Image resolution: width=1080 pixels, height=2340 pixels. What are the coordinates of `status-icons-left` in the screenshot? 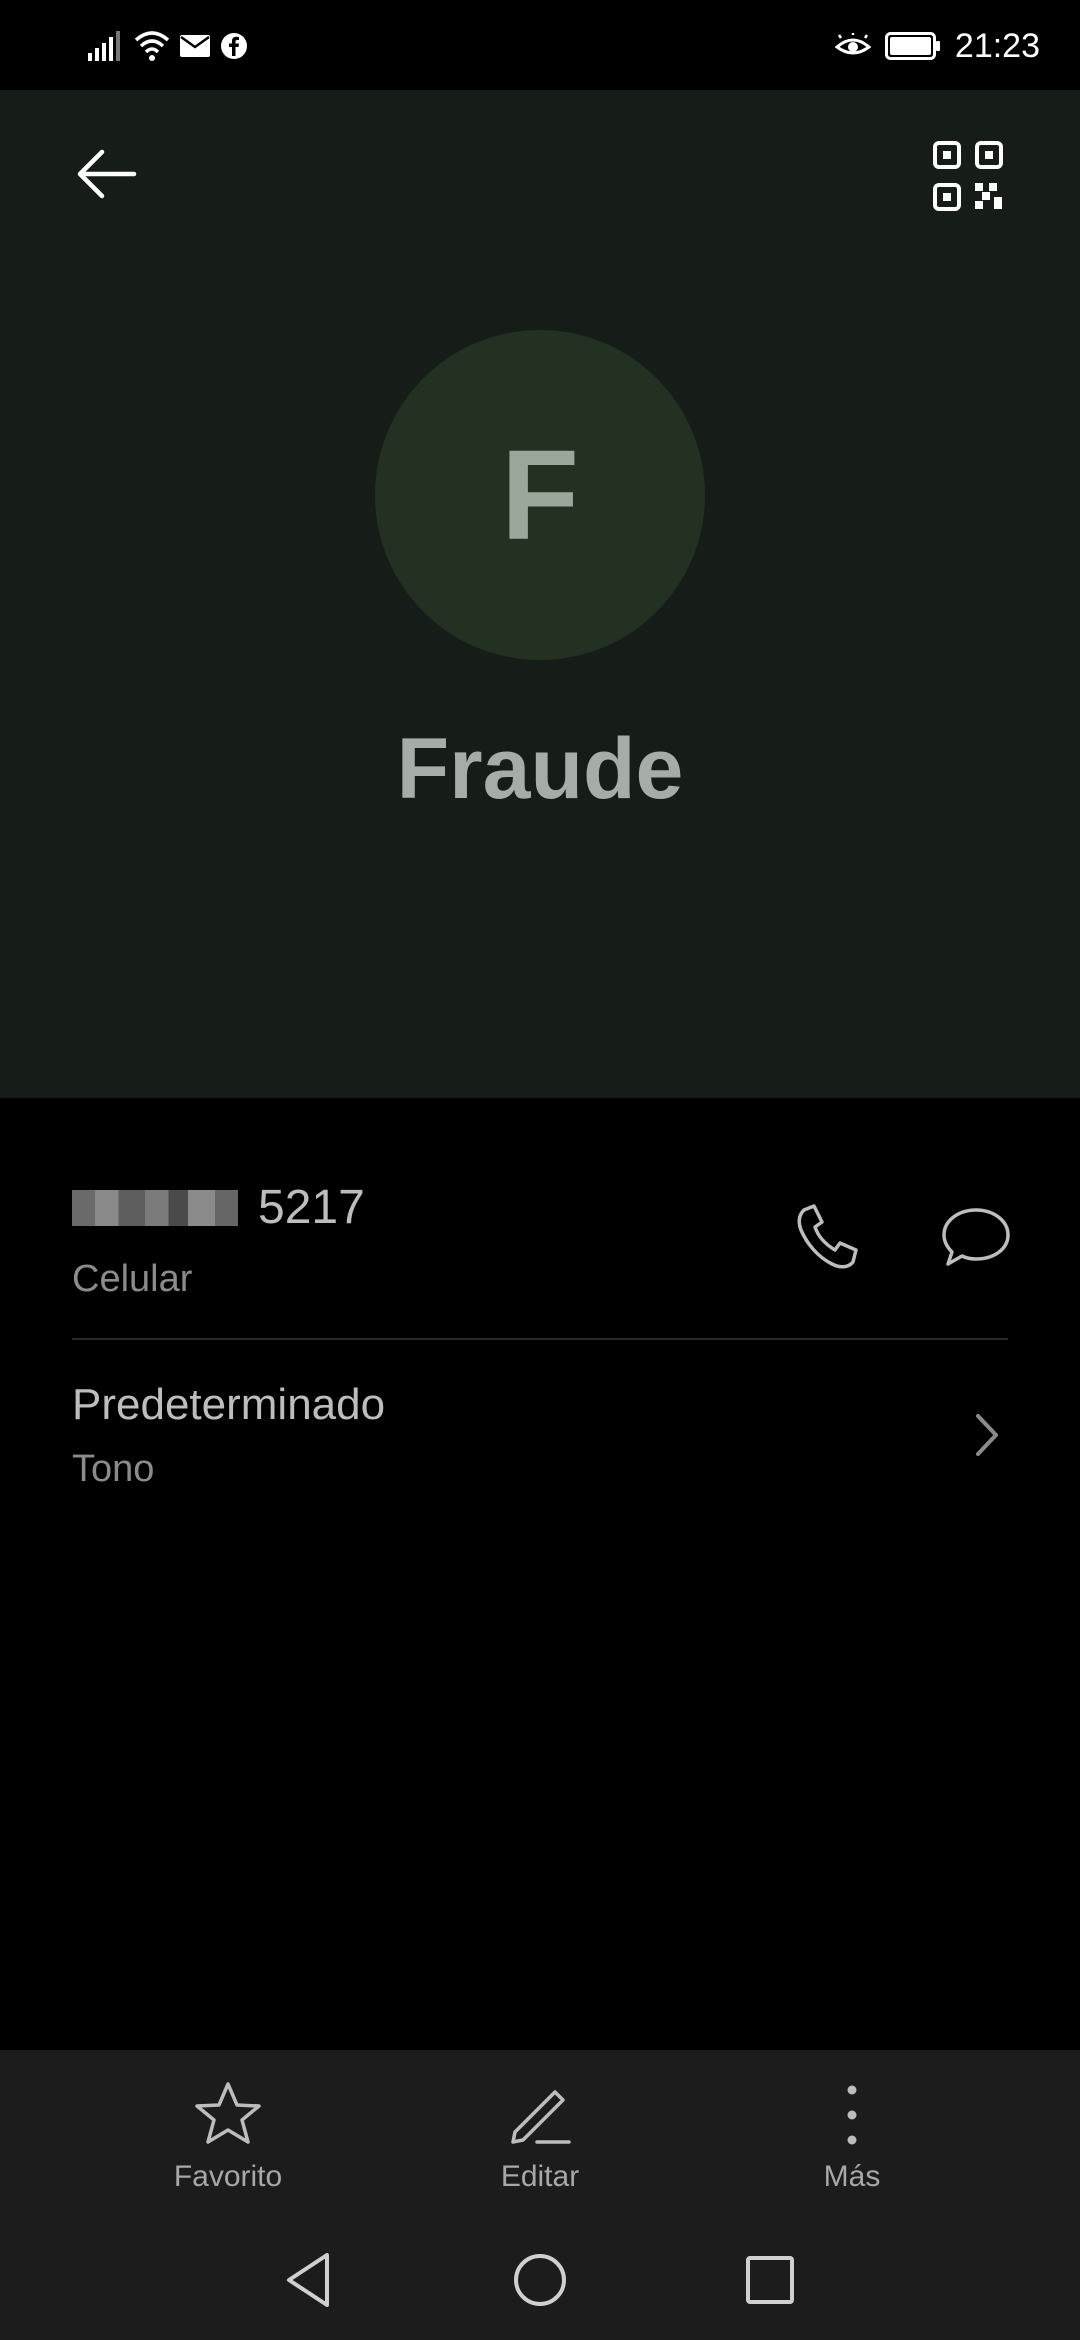 It's located at (168, 46).